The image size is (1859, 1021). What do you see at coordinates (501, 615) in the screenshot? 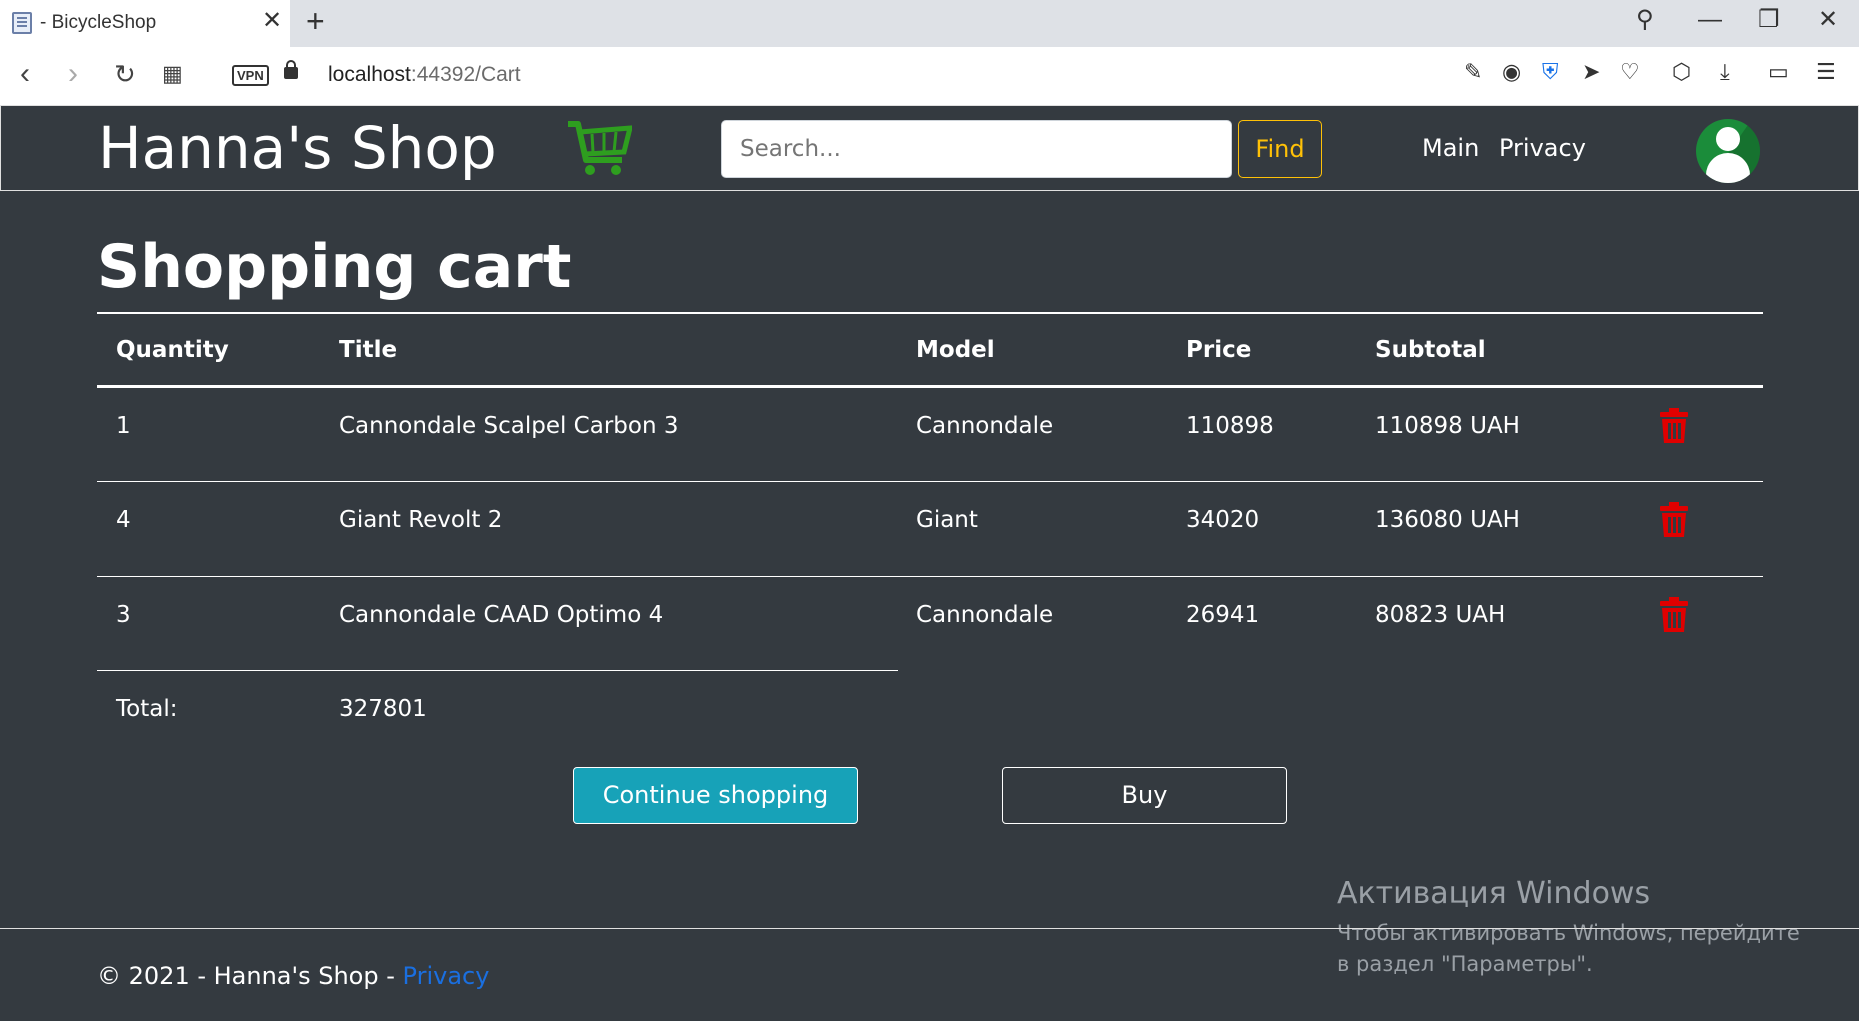
I see `cell-title: Cannondale CAAD Optimo 4` at bounding box center [501, 615].